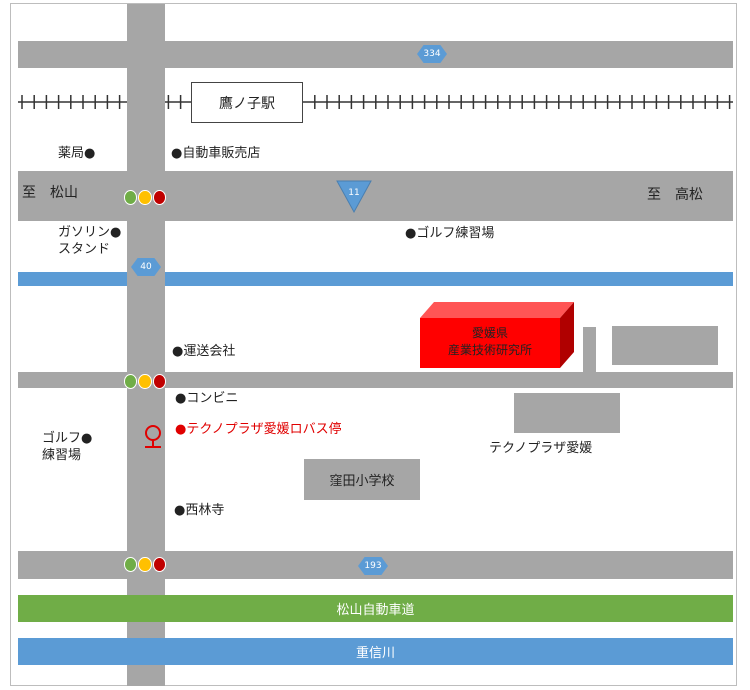  What do you see at coordinates (490, 342) in the screenshot?
I see `research-institute-label: 愛媛県 産業技術研究所` at bounding box center [490, 342].